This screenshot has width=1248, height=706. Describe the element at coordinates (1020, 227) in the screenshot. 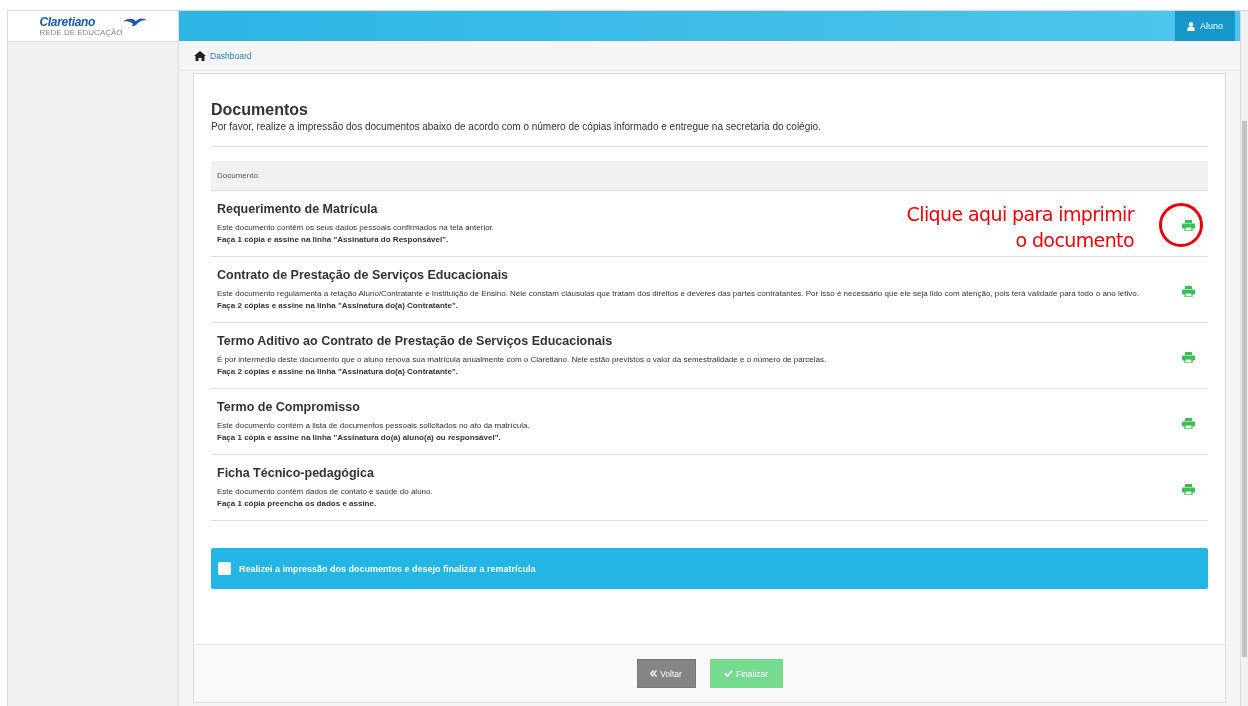

I see `annotation-text: Clique aqui para imprimir o documento` at that location.